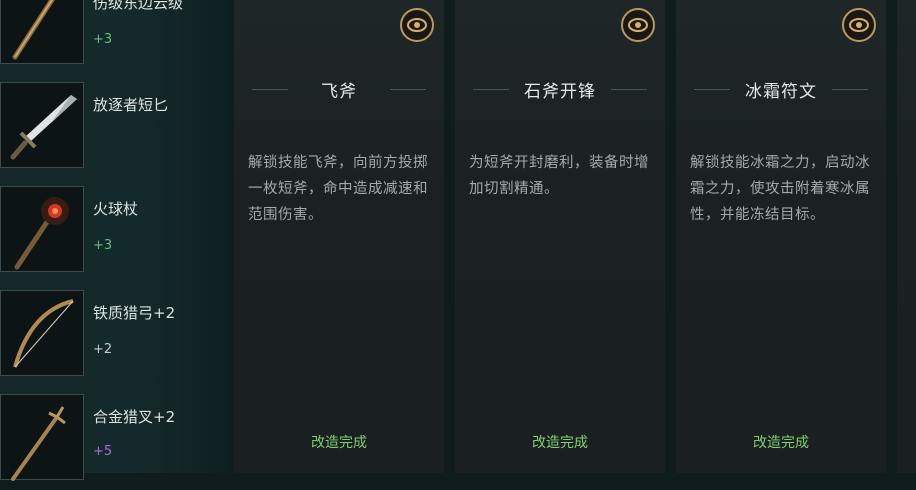  What do you see at coordinates (906, 236) in the screenshot?
I see `rune-card-partial` at bounding box center [906, 236].